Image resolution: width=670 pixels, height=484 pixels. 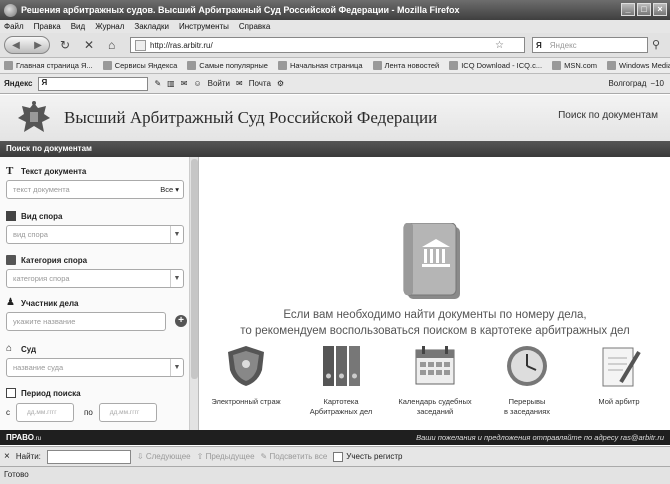 What do you see at coordinates (246, 366) in the screenshot?
I see `shield-icon` at bounding box center [246, 366].